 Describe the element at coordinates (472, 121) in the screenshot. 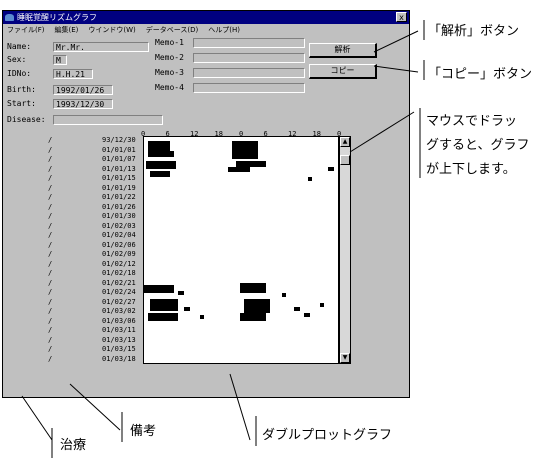

I see `drag-annotation-1: マウスでドラッ` at that location.